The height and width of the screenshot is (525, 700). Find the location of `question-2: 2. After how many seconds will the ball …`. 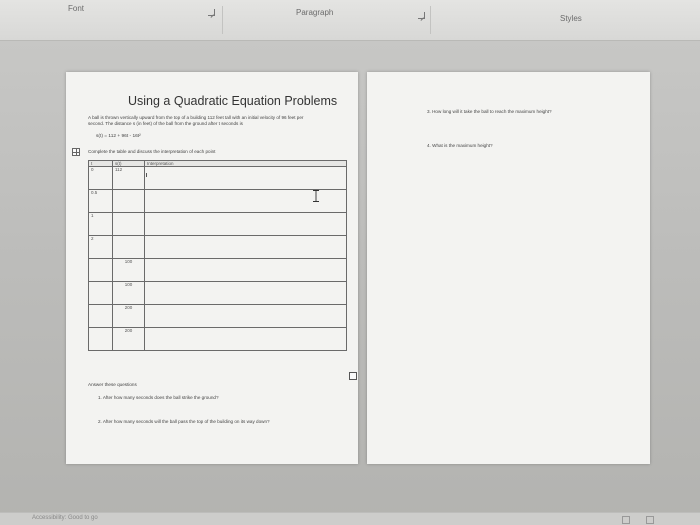

question-2: 2. After how many seconds will the ball … is located at coordinates (184, 421).